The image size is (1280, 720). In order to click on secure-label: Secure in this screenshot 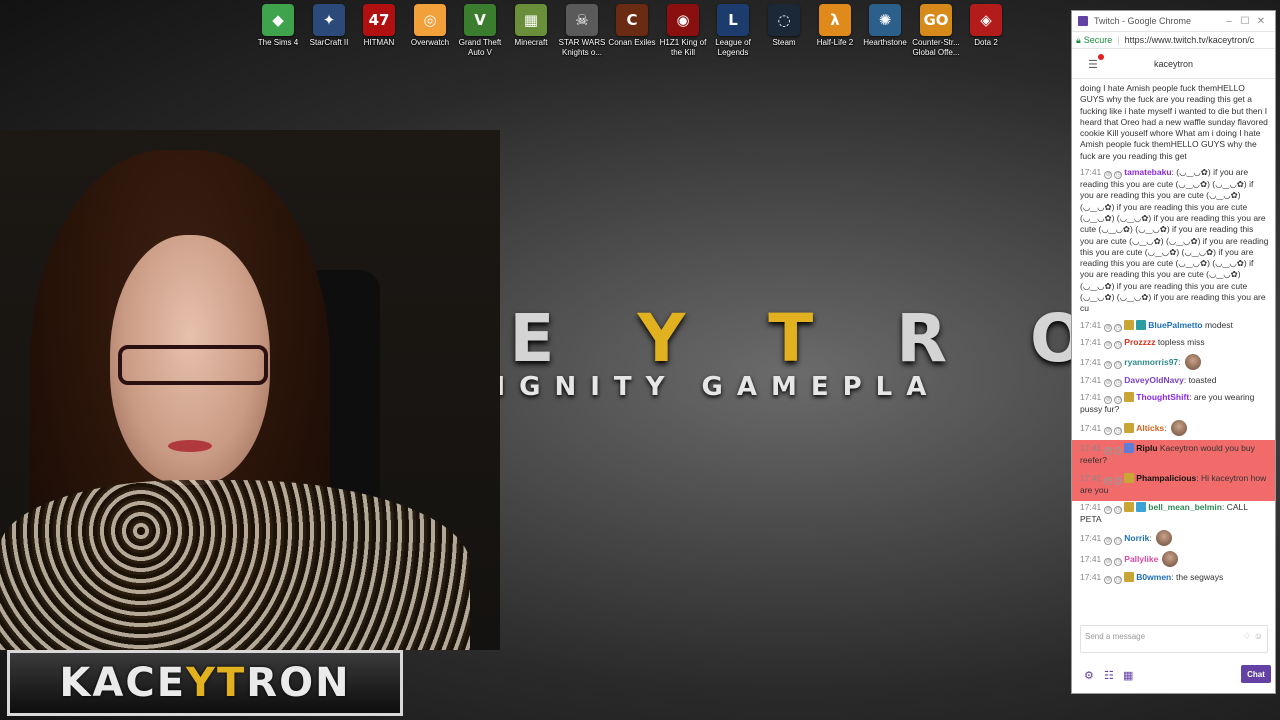, I will do `click(1098, 40)`.